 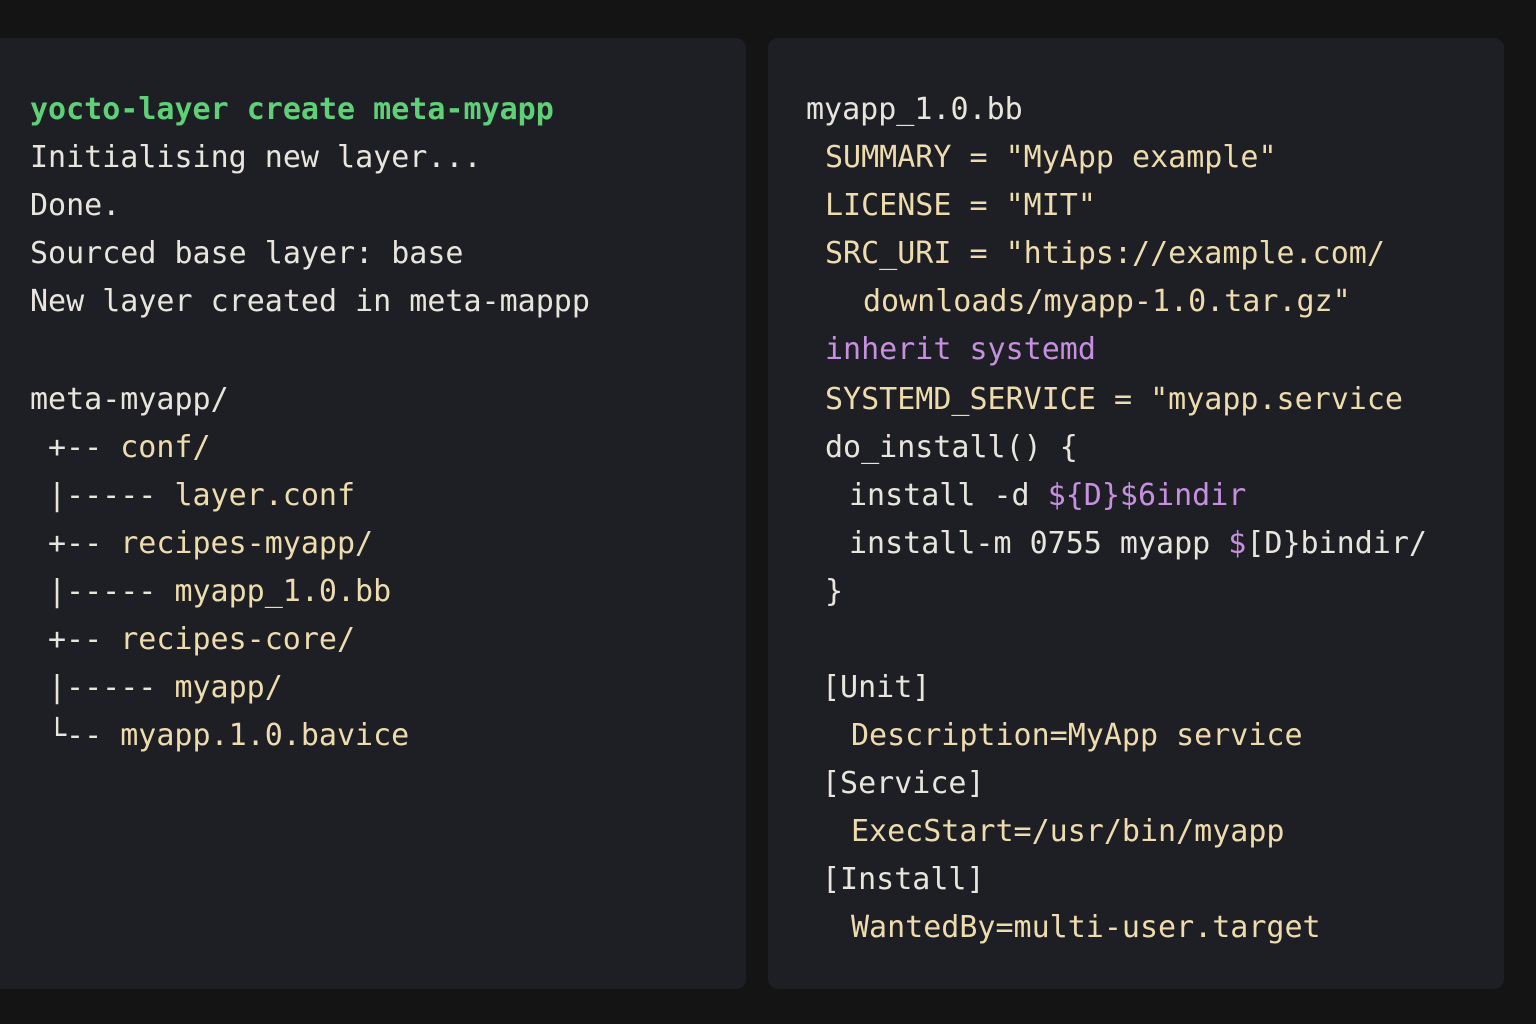 I want to click on inherit-argument: systemd, so click(x=1032, y=349).